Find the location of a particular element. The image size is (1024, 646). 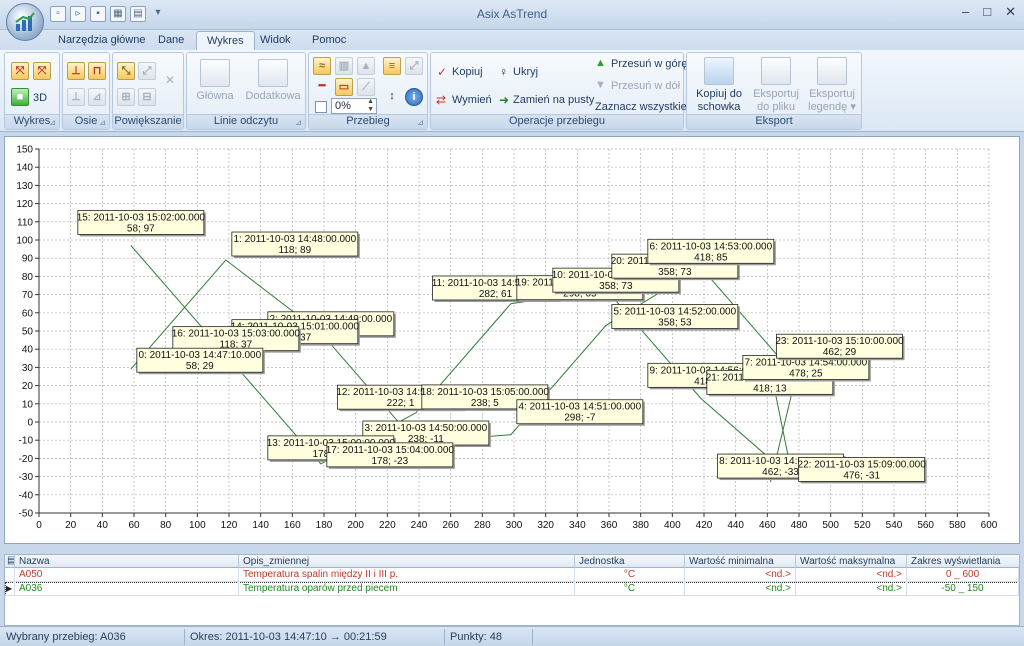

series-edit-icon: ≡ is located at coordinates (392, 66).